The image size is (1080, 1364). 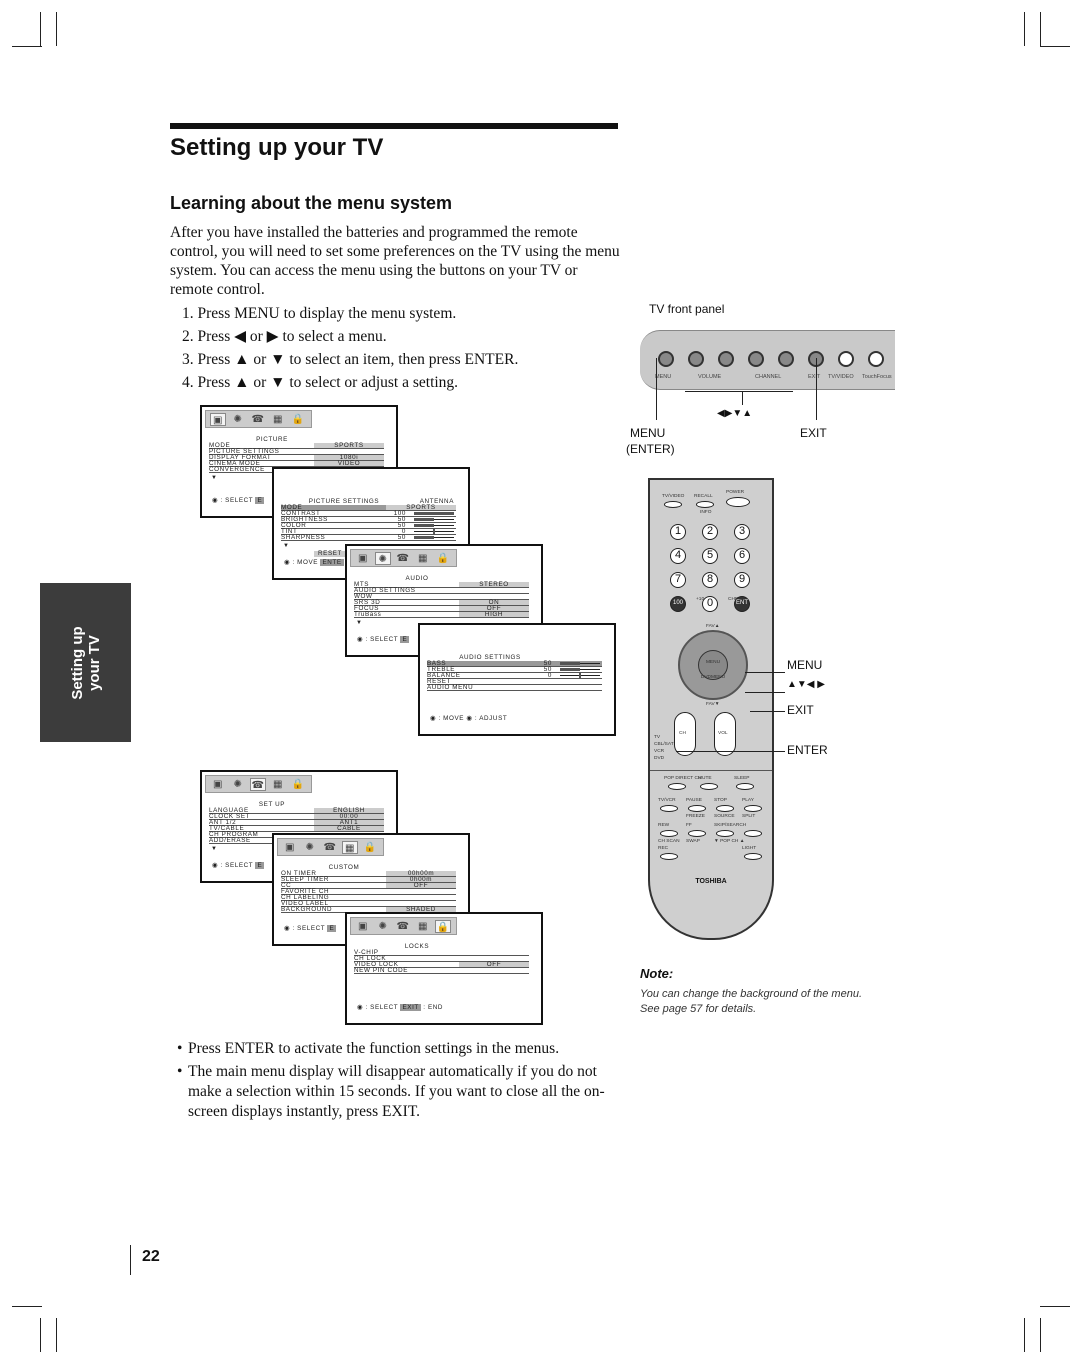 I want to click on number-button: 8, so click(x=710, y=580).